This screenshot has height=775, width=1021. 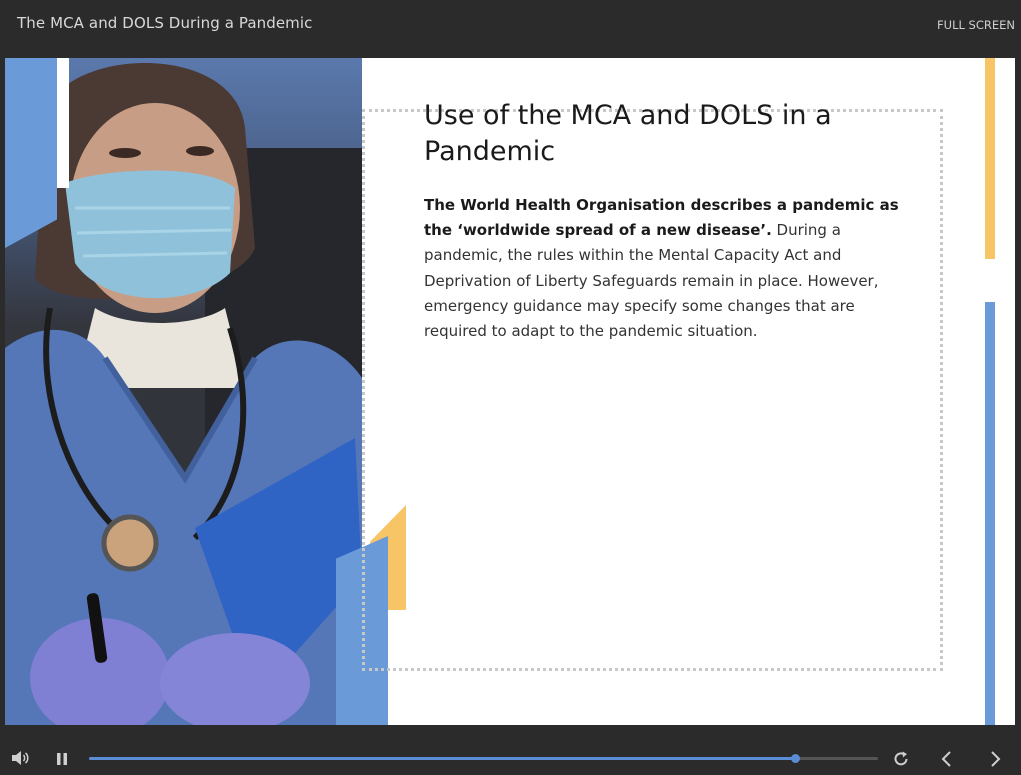 What do you see at coordinates (901, 759) in the screenshot?
I see `replay-icon` at bounding box center [901, 759].